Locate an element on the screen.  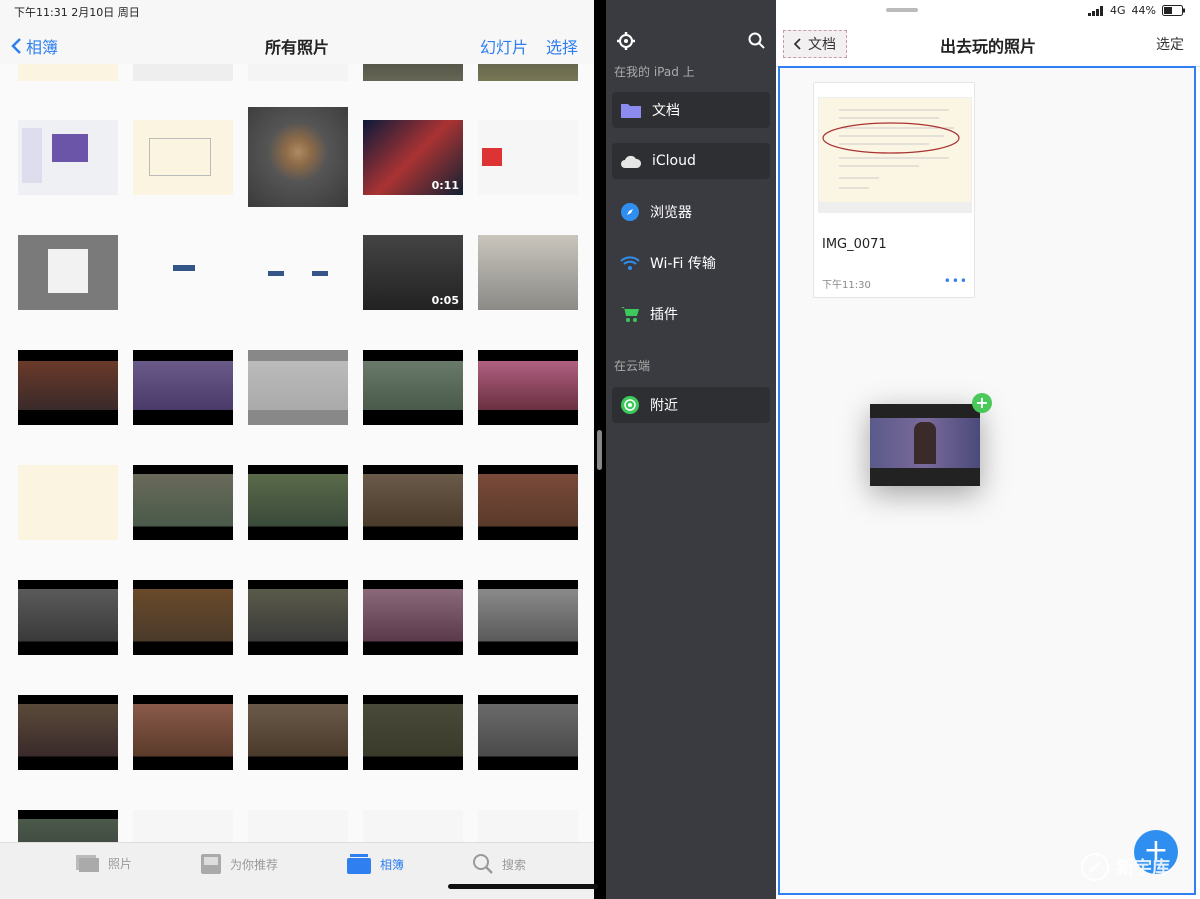
for-you-icon is located at coordinates (211, 864).